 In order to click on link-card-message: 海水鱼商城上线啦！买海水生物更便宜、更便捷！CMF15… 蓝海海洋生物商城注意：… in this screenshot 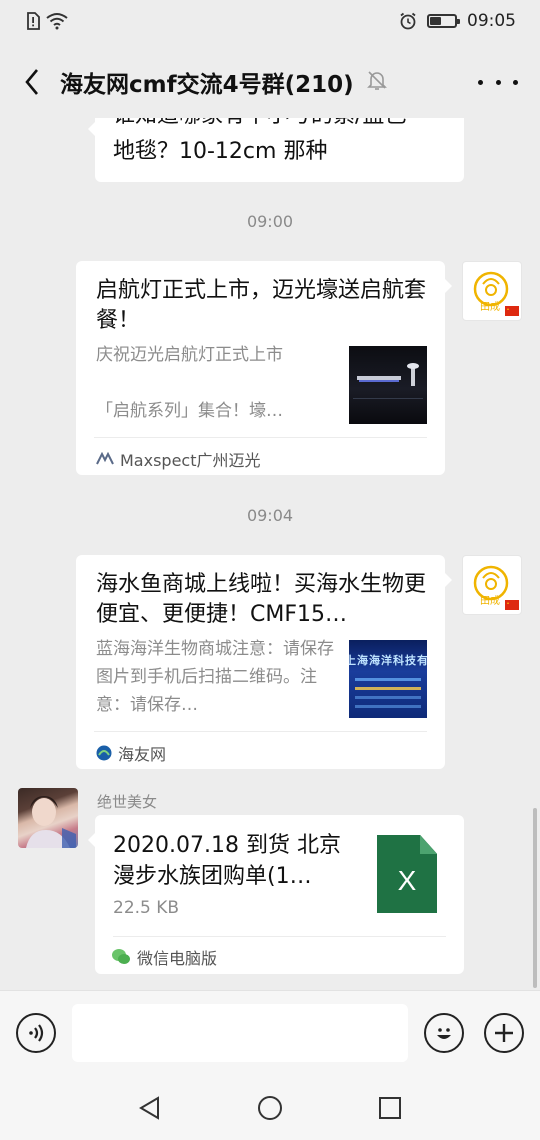, I will do `click(264, 662)`.